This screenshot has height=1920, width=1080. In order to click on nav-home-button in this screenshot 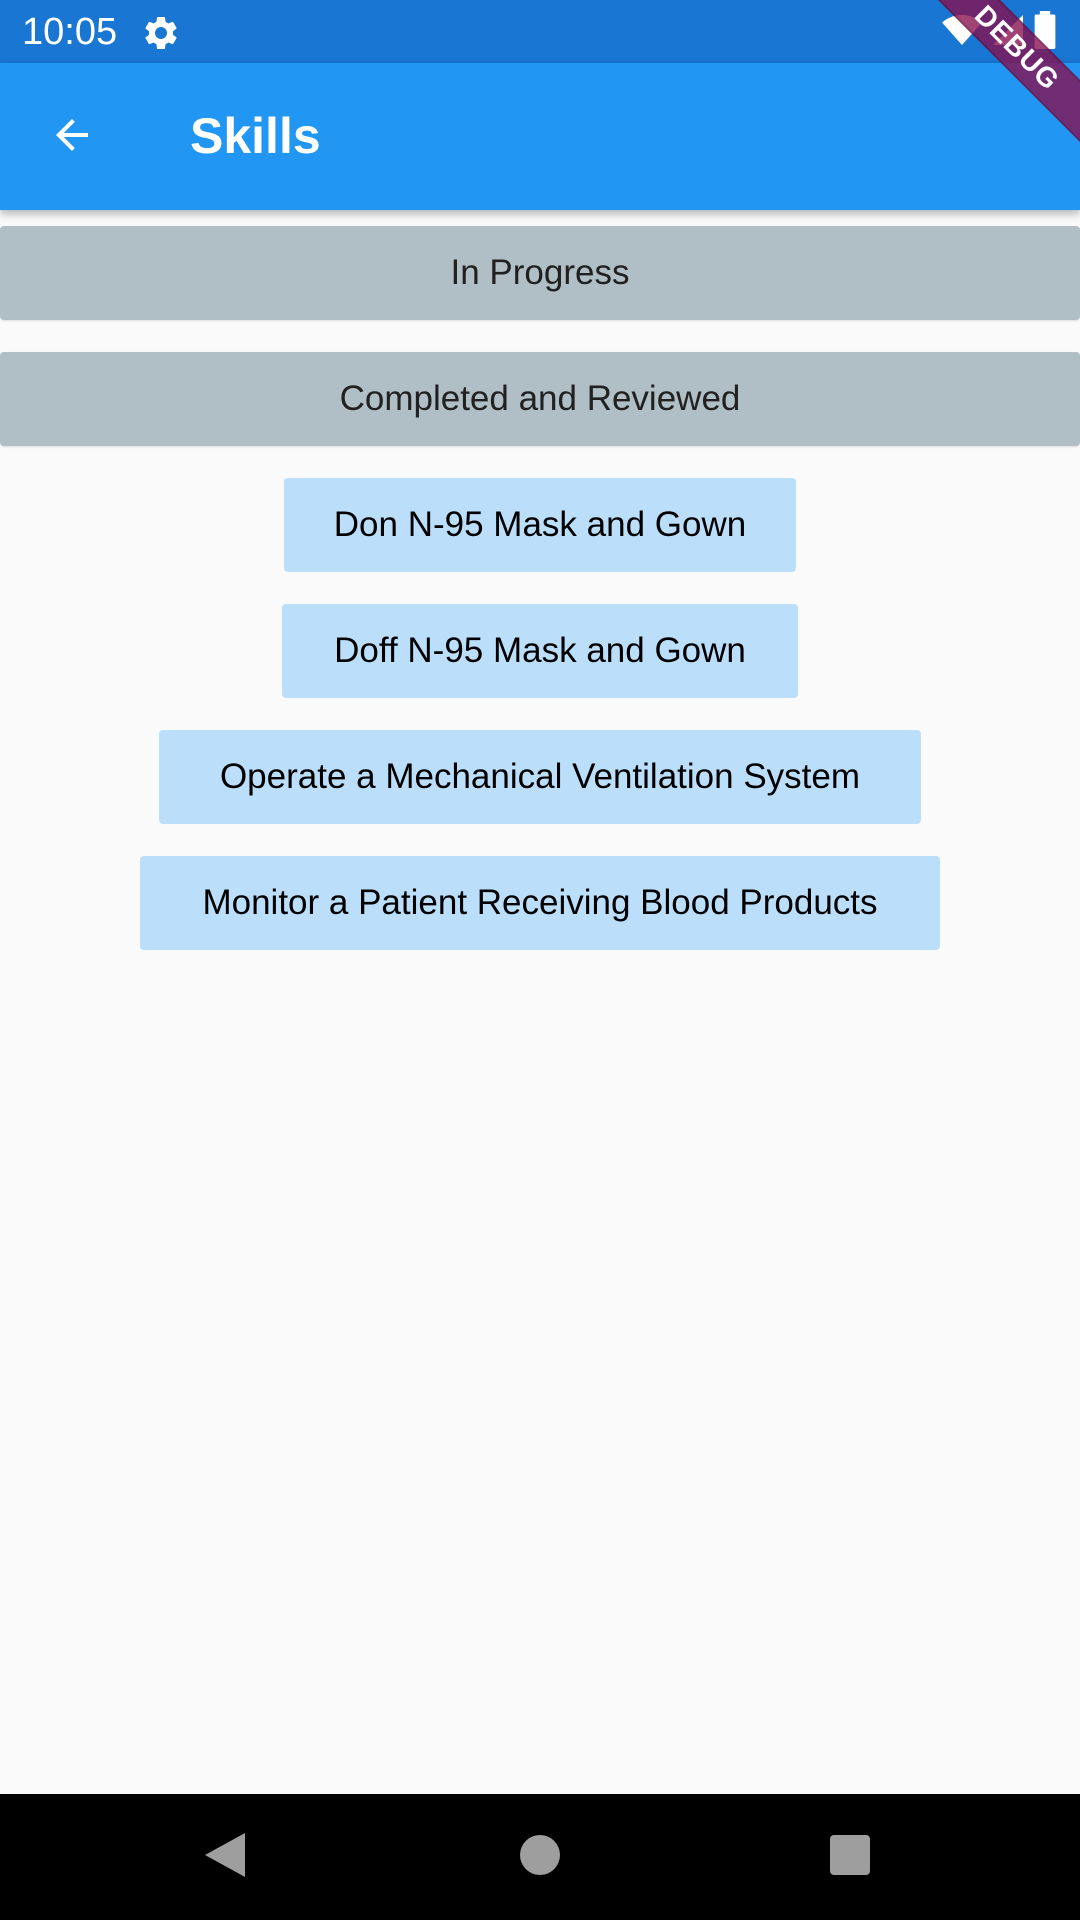, I will do `click(540, 1857)`.